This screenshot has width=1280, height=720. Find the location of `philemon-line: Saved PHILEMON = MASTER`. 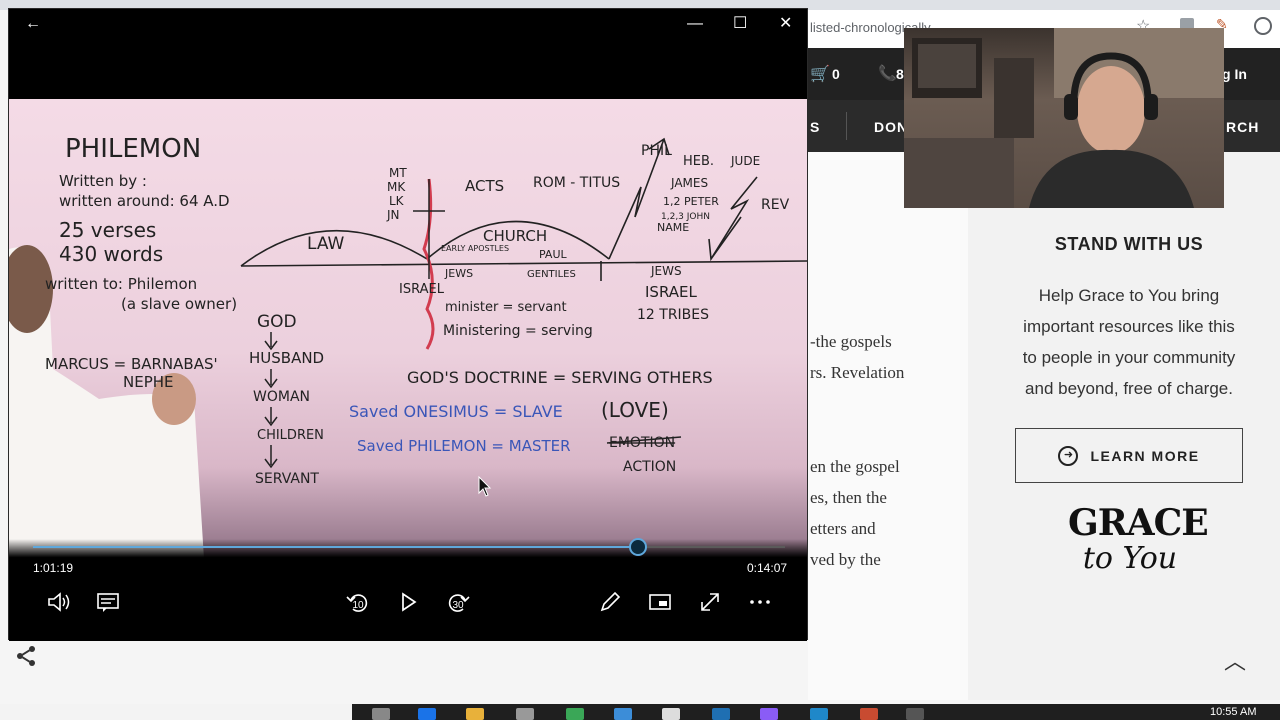

philemon-line: Saved PHILEMON = MASTER is located at coordinates (464, 446).